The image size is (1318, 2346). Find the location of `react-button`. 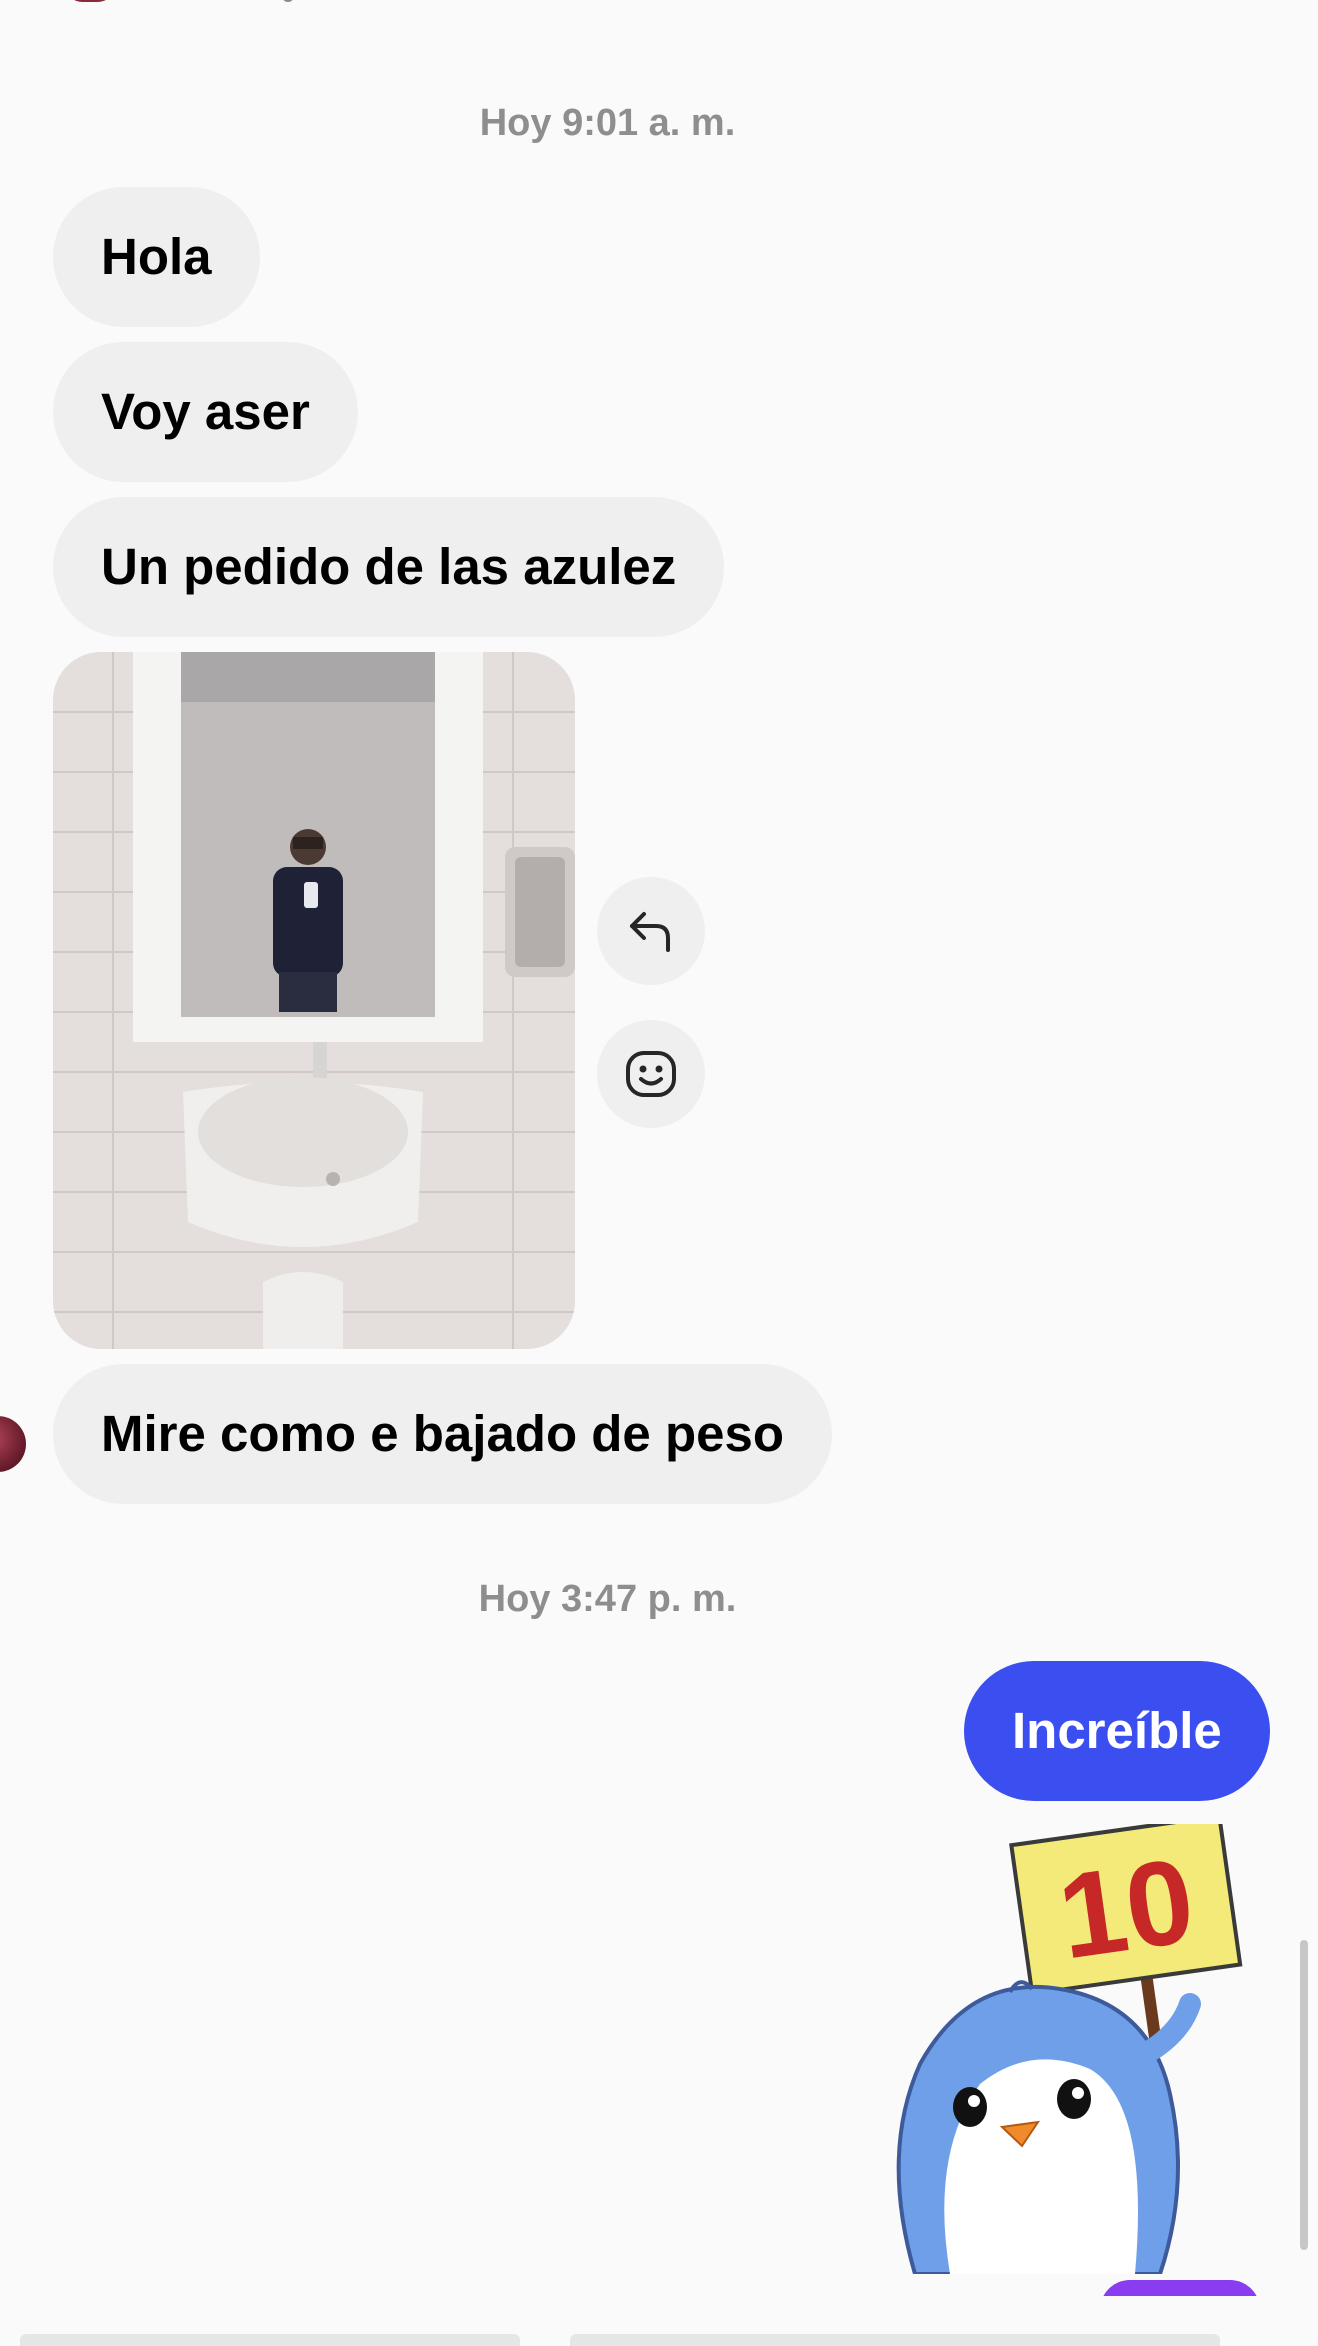

react-button is located at coordinates (651, 1074).